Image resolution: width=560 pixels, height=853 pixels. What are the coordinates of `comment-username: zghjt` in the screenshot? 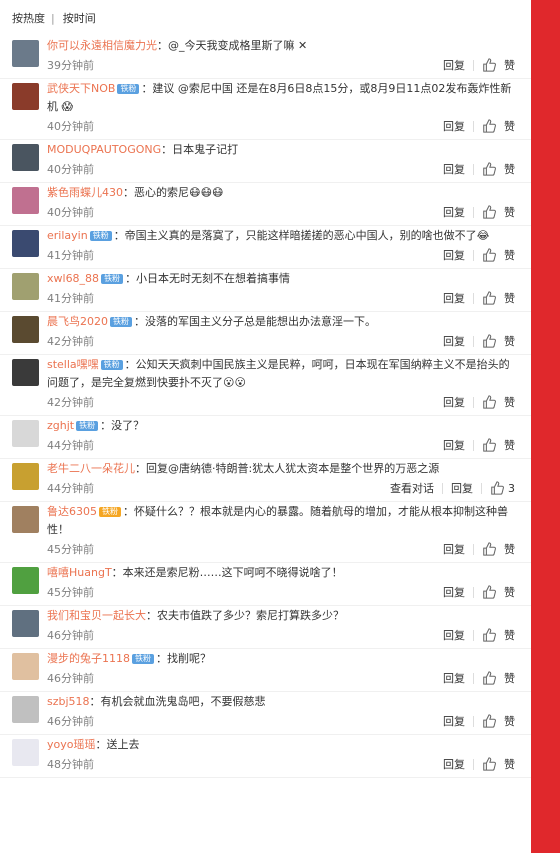 It's located at (60, 425).